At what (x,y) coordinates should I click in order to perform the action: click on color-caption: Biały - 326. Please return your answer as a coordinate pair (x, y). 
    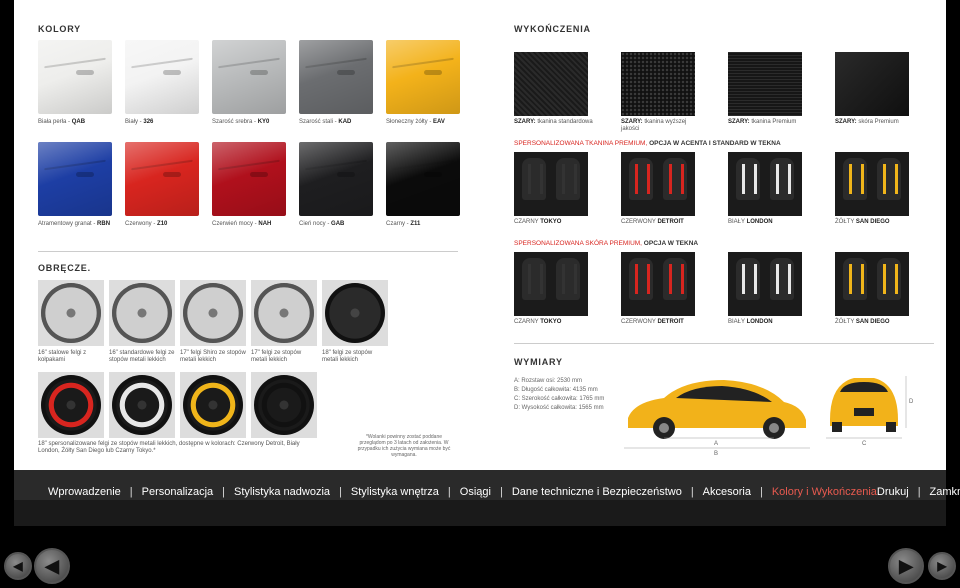
    Looking at the image, I should click on (139, 122).